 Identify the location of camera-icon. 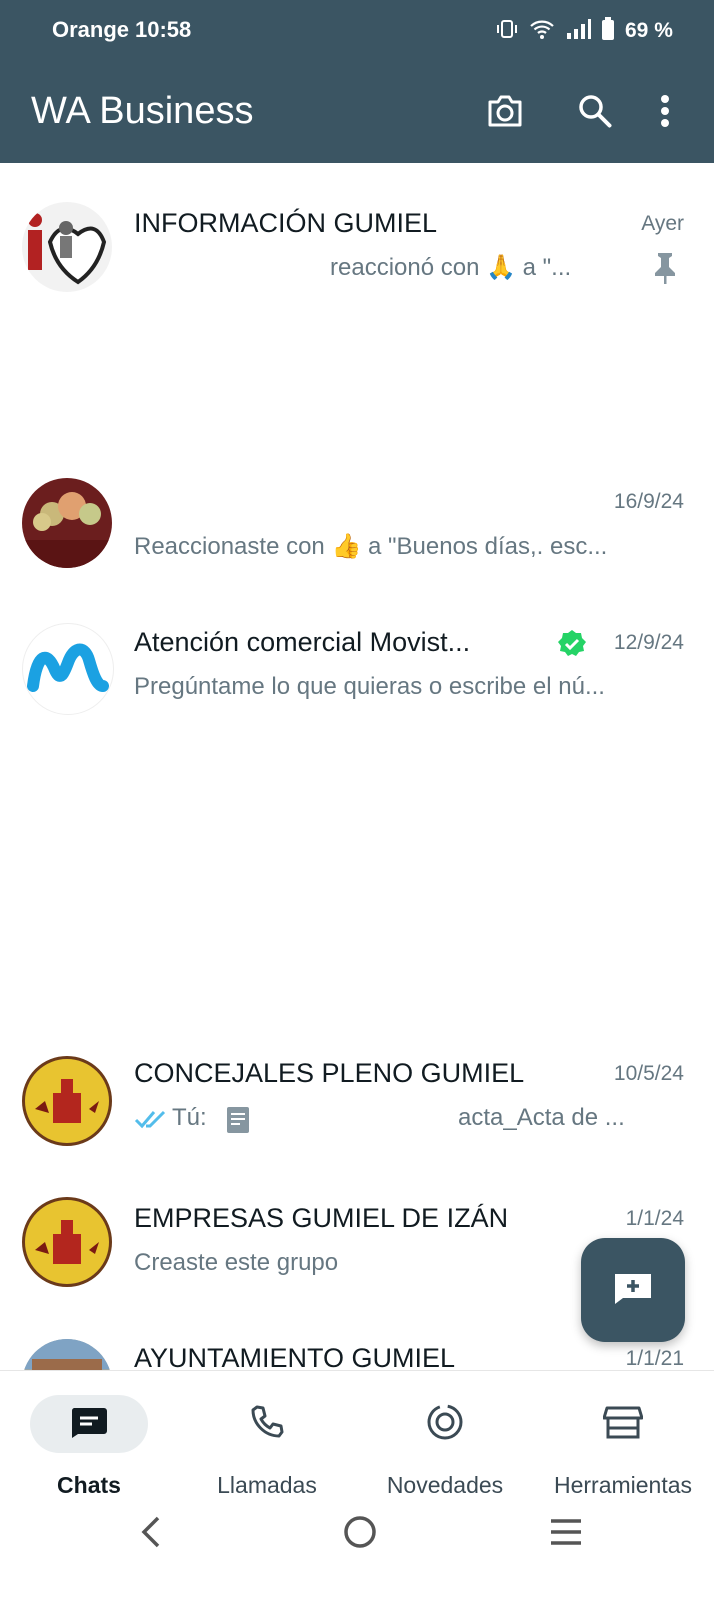
(505, 111).